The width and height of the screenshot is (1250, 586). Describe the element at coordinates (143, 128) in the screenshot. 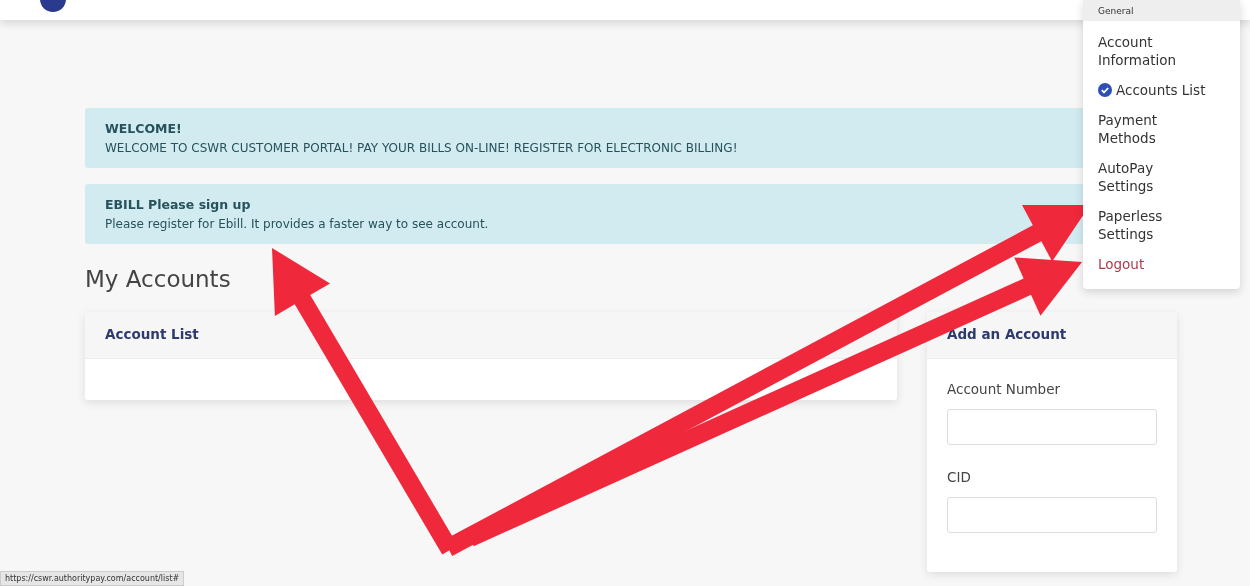

I see `alert-title: WELCOME!` at that location.